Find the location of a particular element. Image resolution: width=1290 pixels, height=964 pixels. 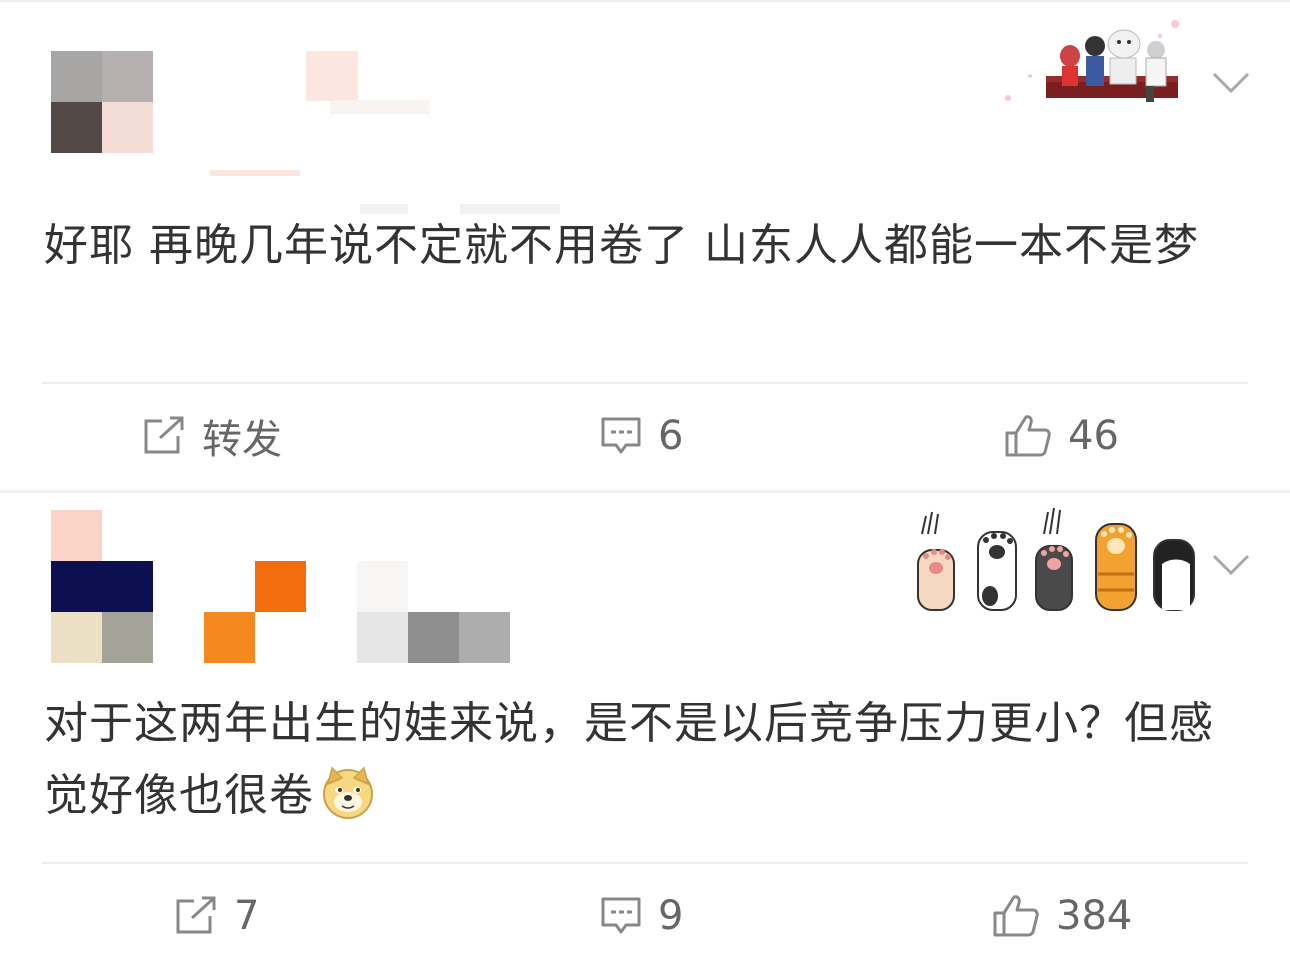

like-count: 384 is located at coordinates (1094, 916).